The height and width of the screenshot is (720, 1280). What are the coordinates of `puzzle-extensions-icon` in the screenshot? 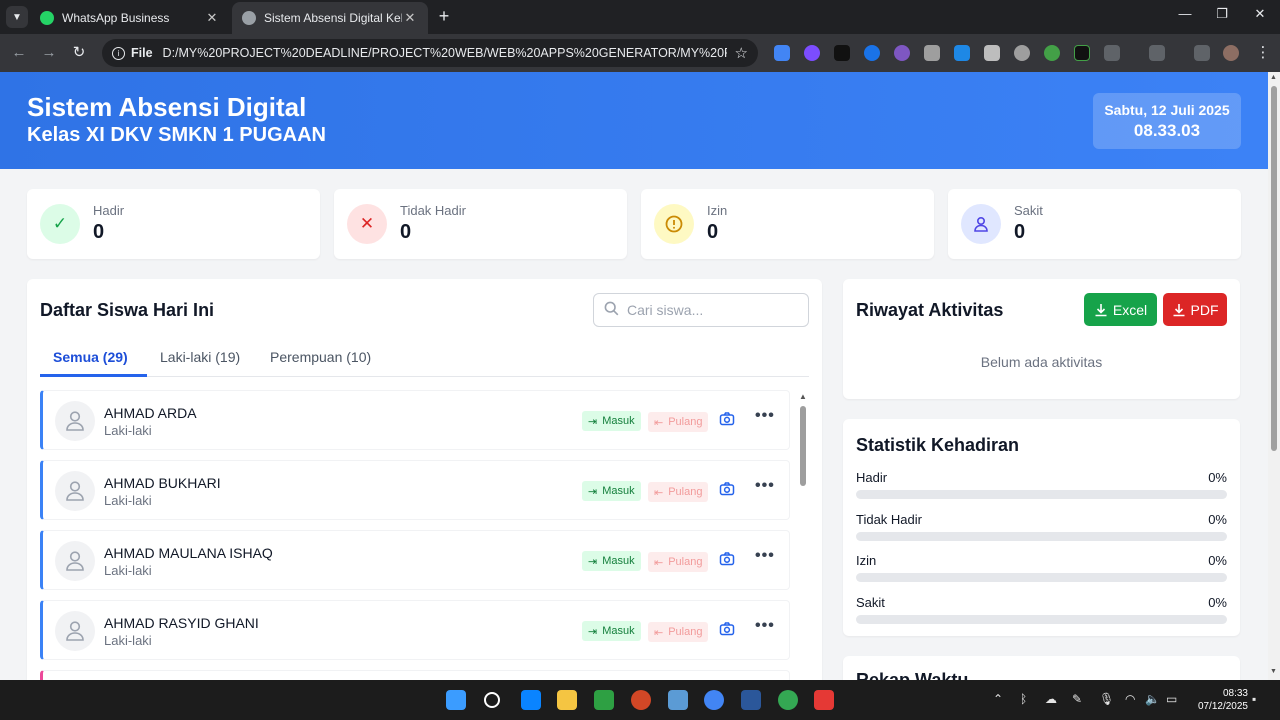 It's located at (1112, 53).